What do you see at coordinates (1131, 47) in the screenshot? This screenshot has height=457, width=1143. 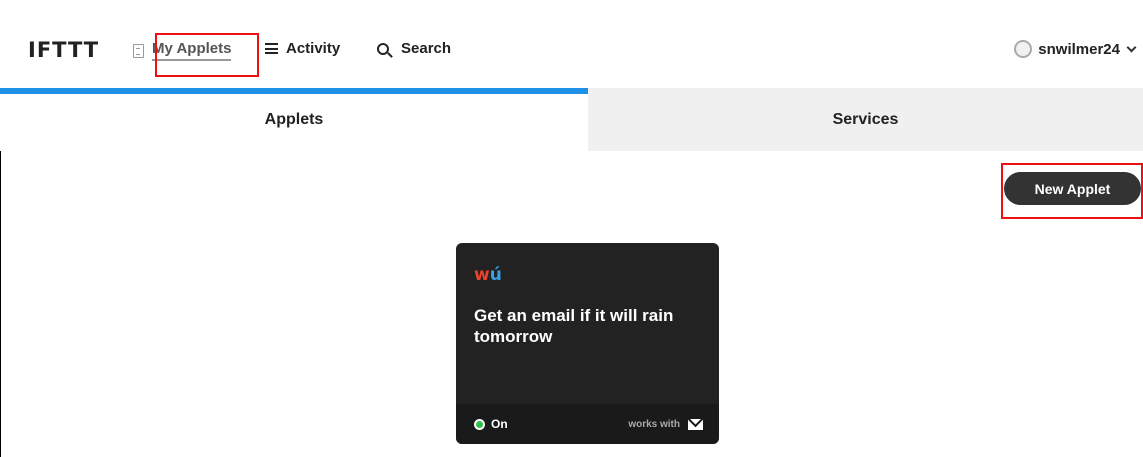 I see `chevron-down-icon` at bounding box center [1131, 47].